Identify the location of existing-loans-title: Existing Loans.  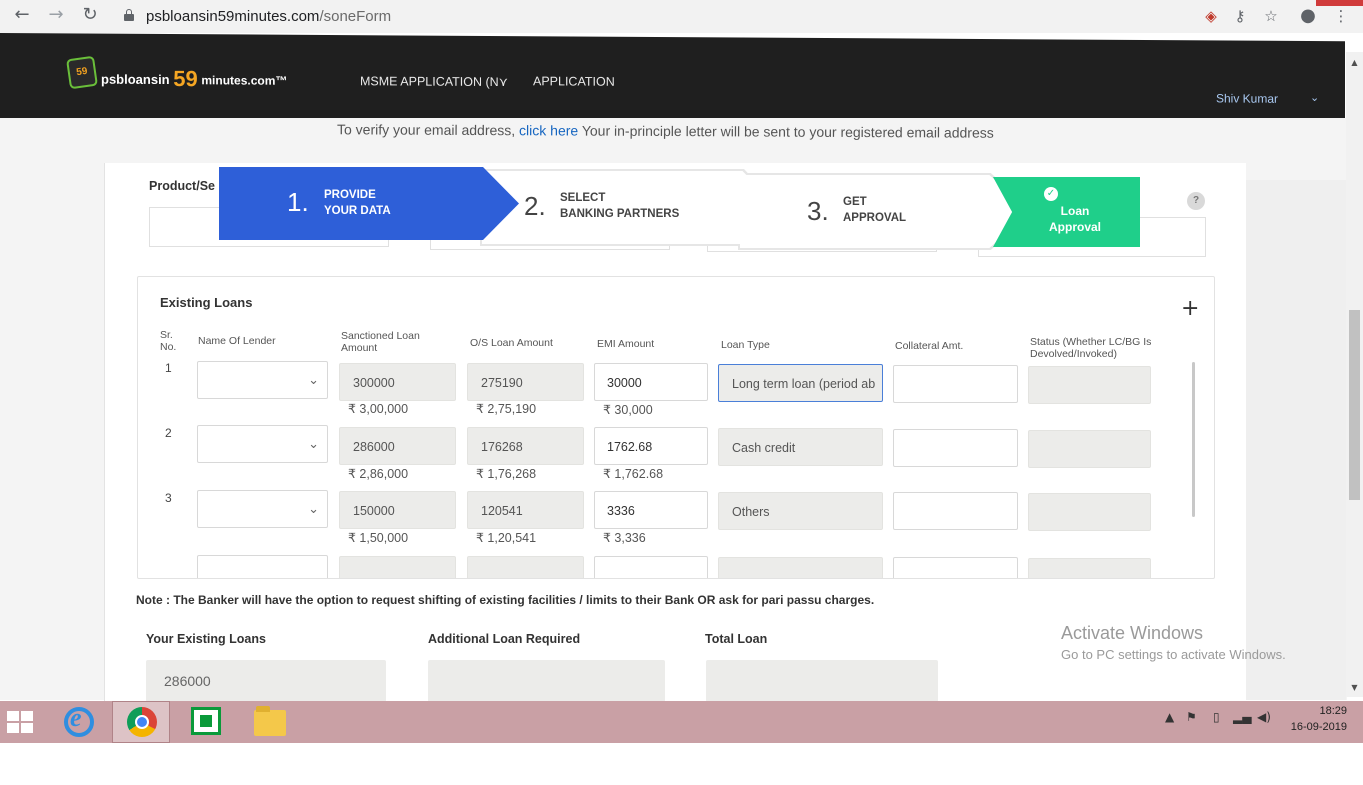
(206, 302).